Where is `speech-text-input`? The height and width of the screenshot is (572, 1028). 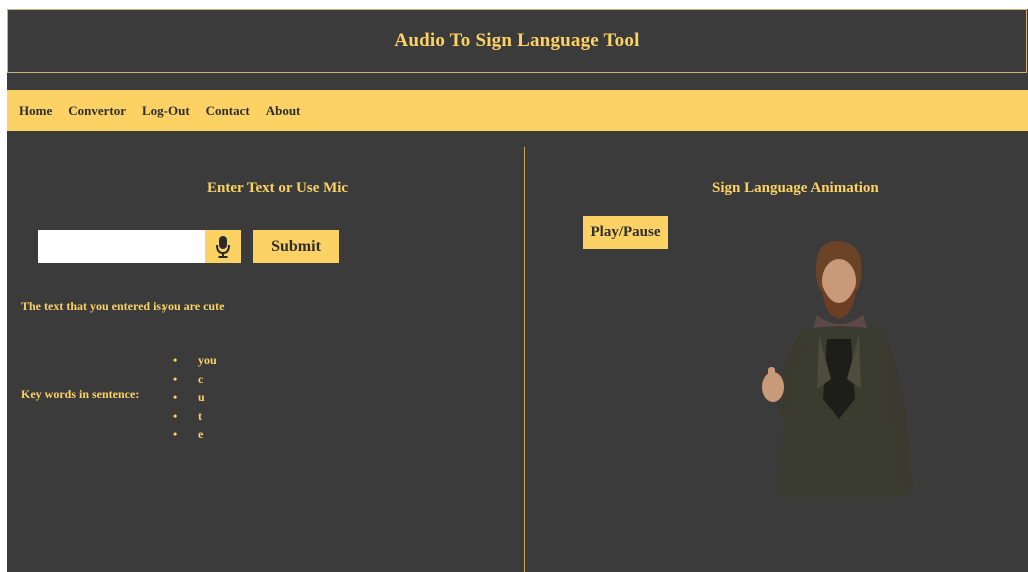 speech-text-input is located at coordinates (121, 246).